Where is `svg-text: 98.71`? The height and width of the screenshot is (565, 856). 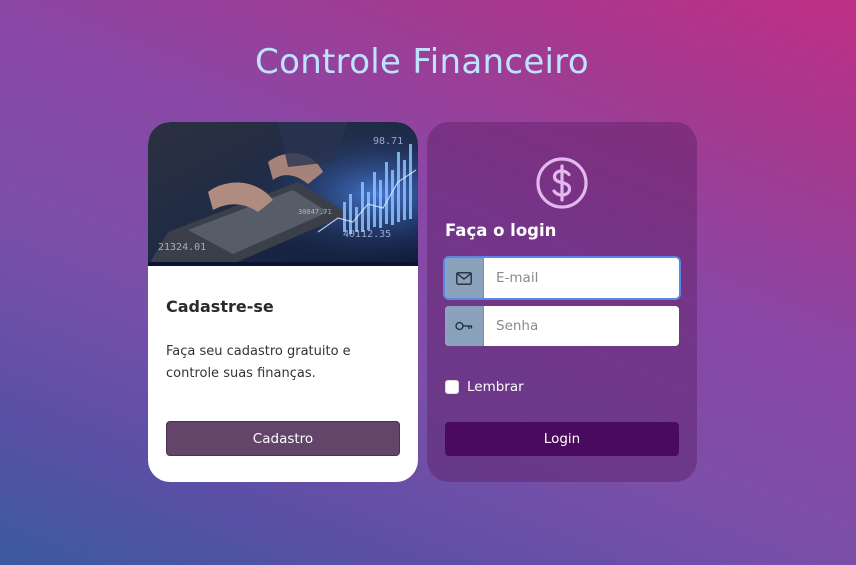 svg-text: 98.71 is located at coordinates (388, 141).